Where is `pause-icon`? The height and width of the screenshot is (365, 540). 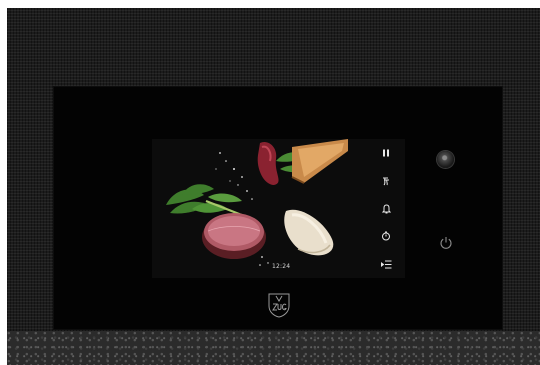 pause-icon is located at coordinates (386, 153).